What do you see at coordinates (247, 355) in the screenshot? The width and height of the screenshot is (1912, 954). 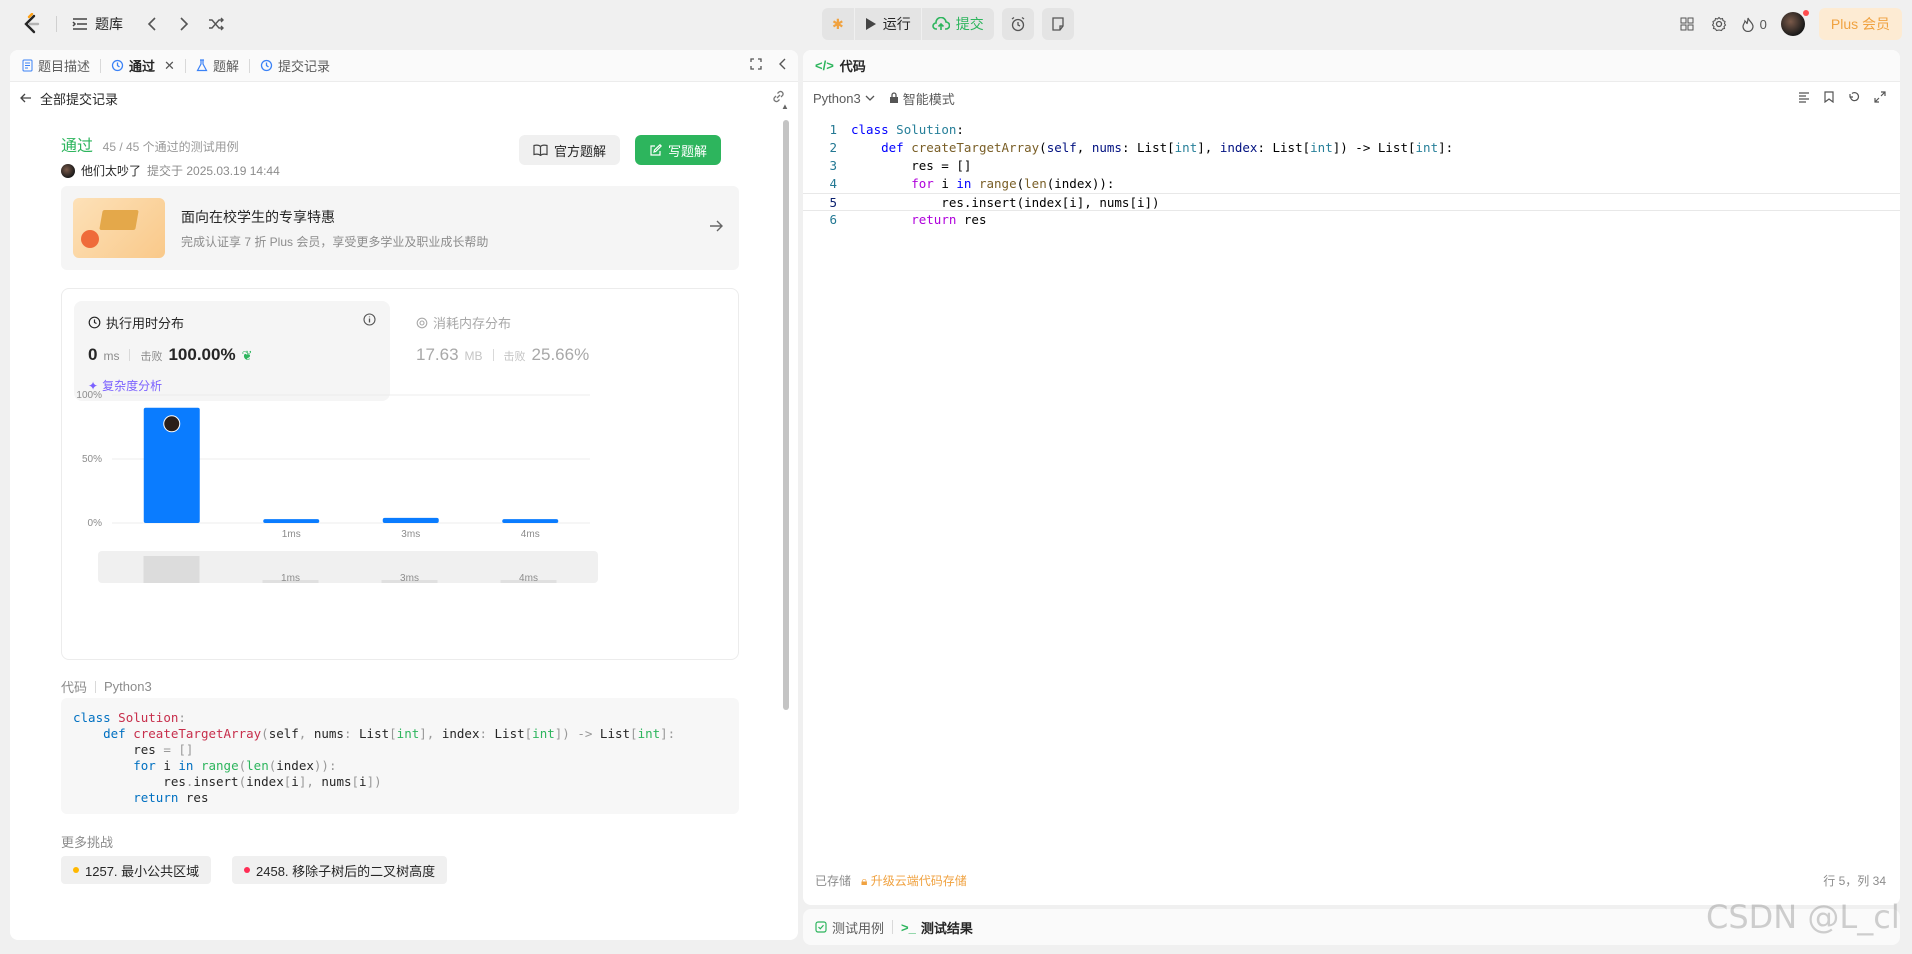 I see `trophy-icon: ❦` at bounding box center [247, 355].